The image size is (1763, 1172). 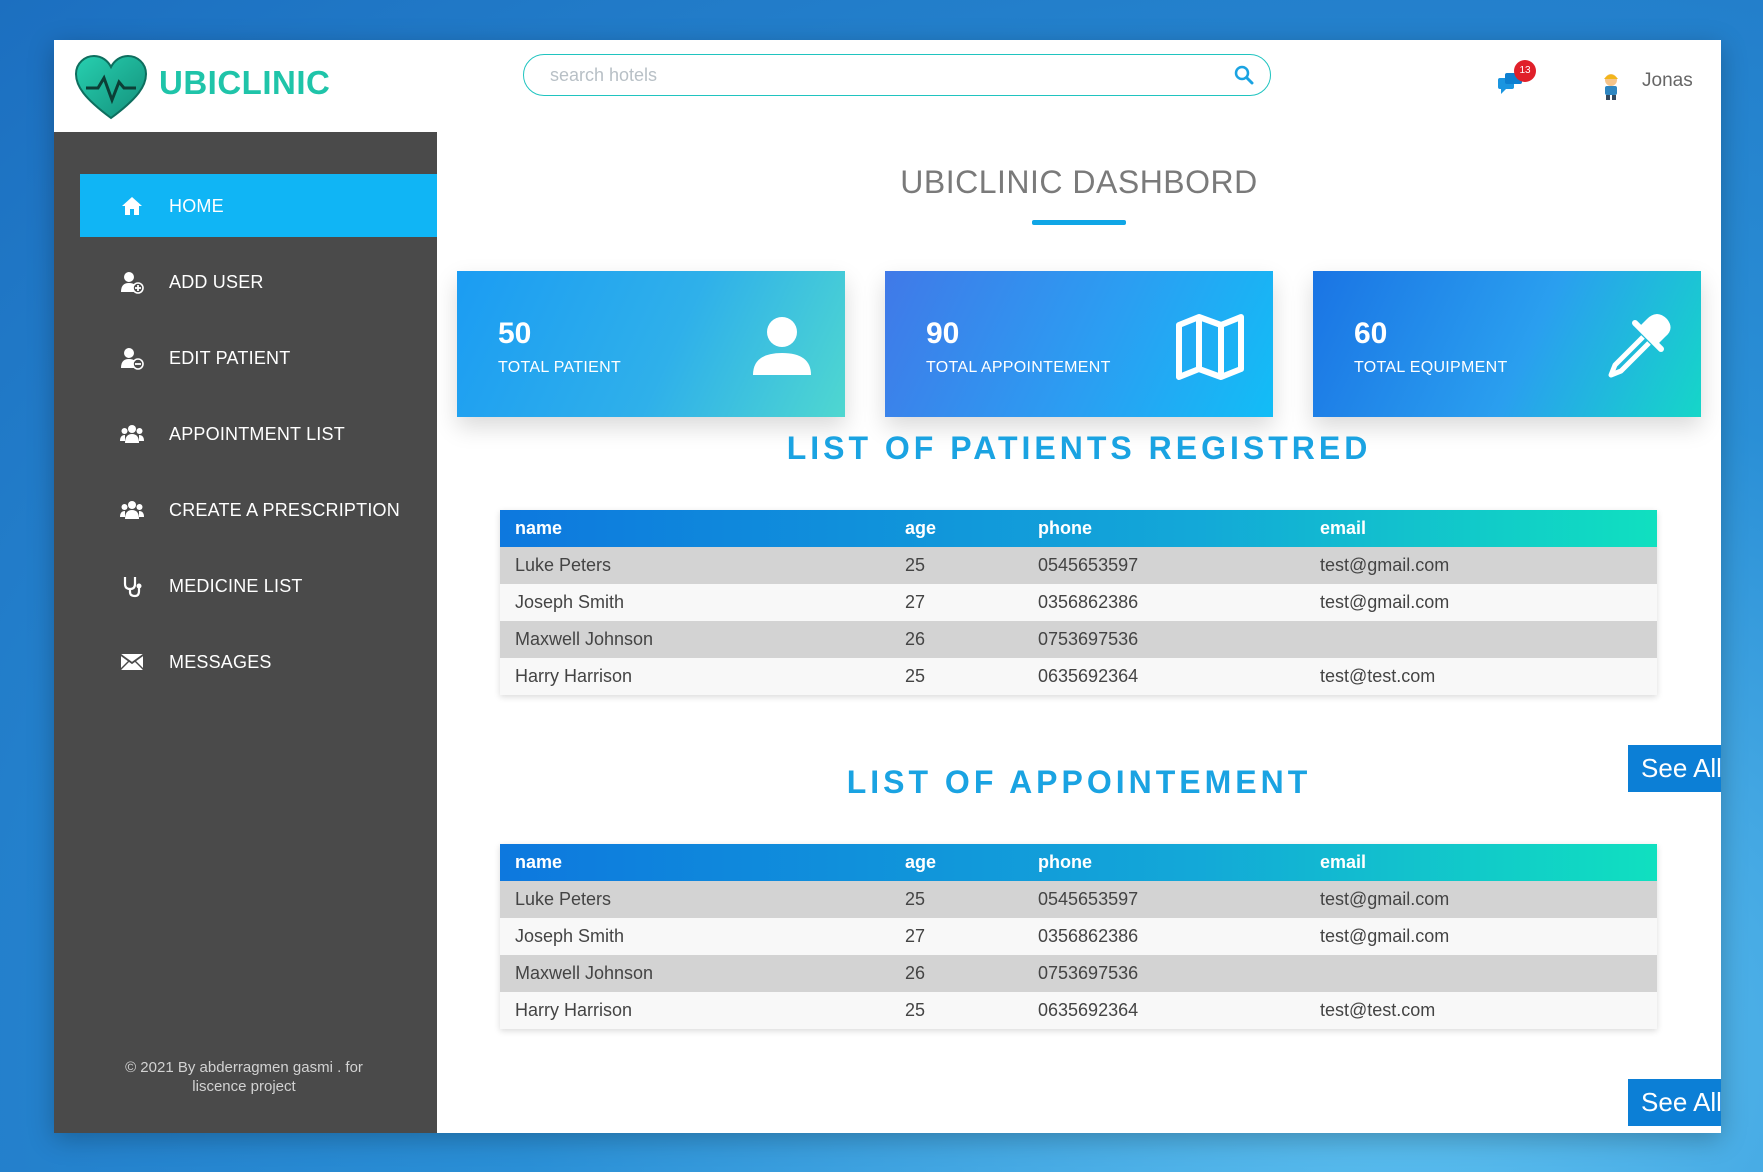 I want to click on sidebar-item-add-user: ADD USER, so click(x=258, y=281).